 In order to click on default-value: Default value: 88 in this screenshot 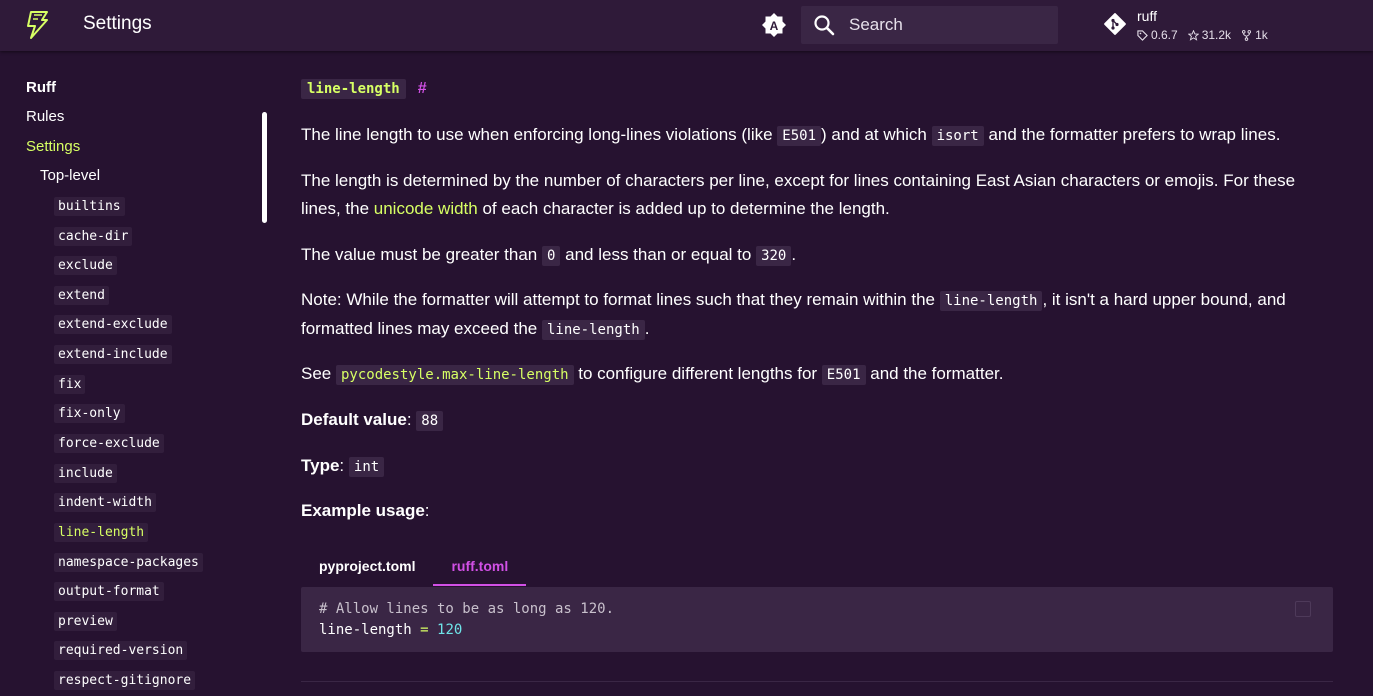, I will do `click(818, 420)`.